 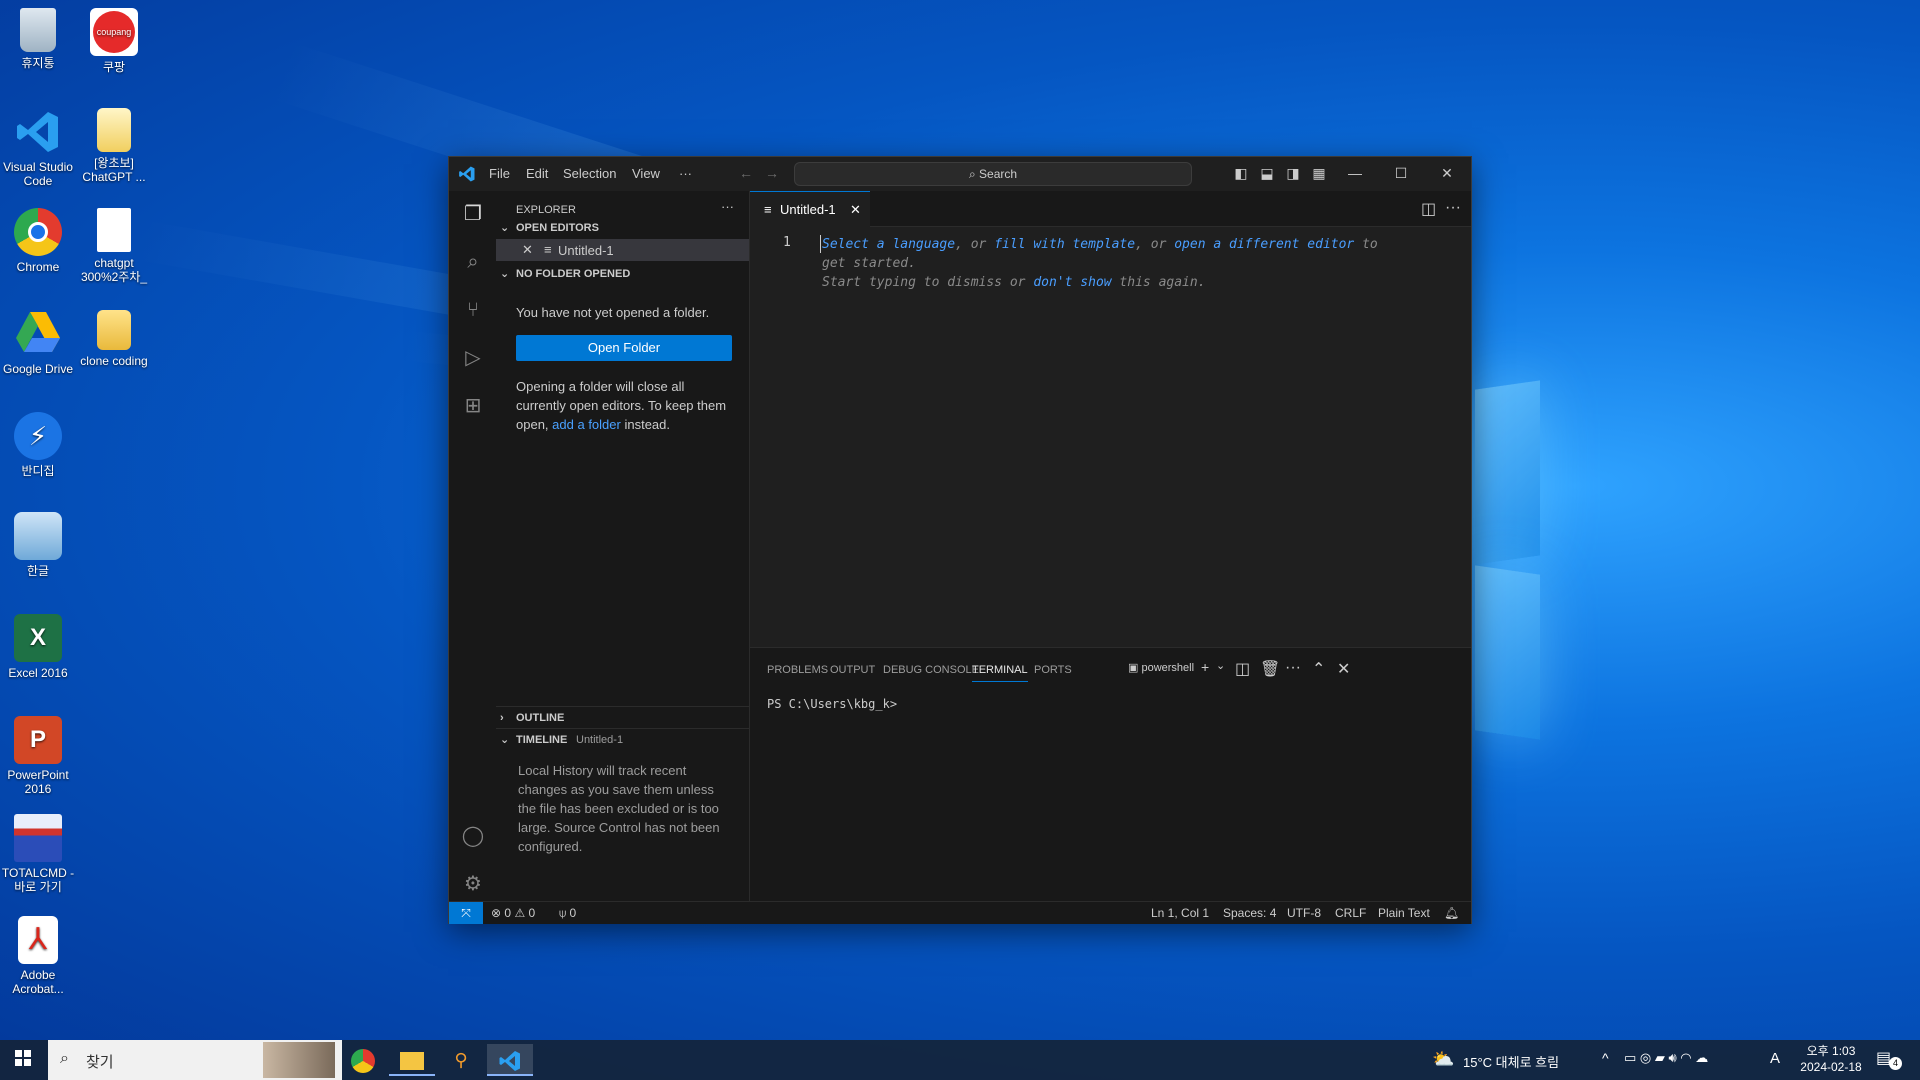 What do you see at coordinates (1241, 173) in the screenshot?
I see `toggle-sidebar-icon: ◧` at bounding box center [1241, 173].